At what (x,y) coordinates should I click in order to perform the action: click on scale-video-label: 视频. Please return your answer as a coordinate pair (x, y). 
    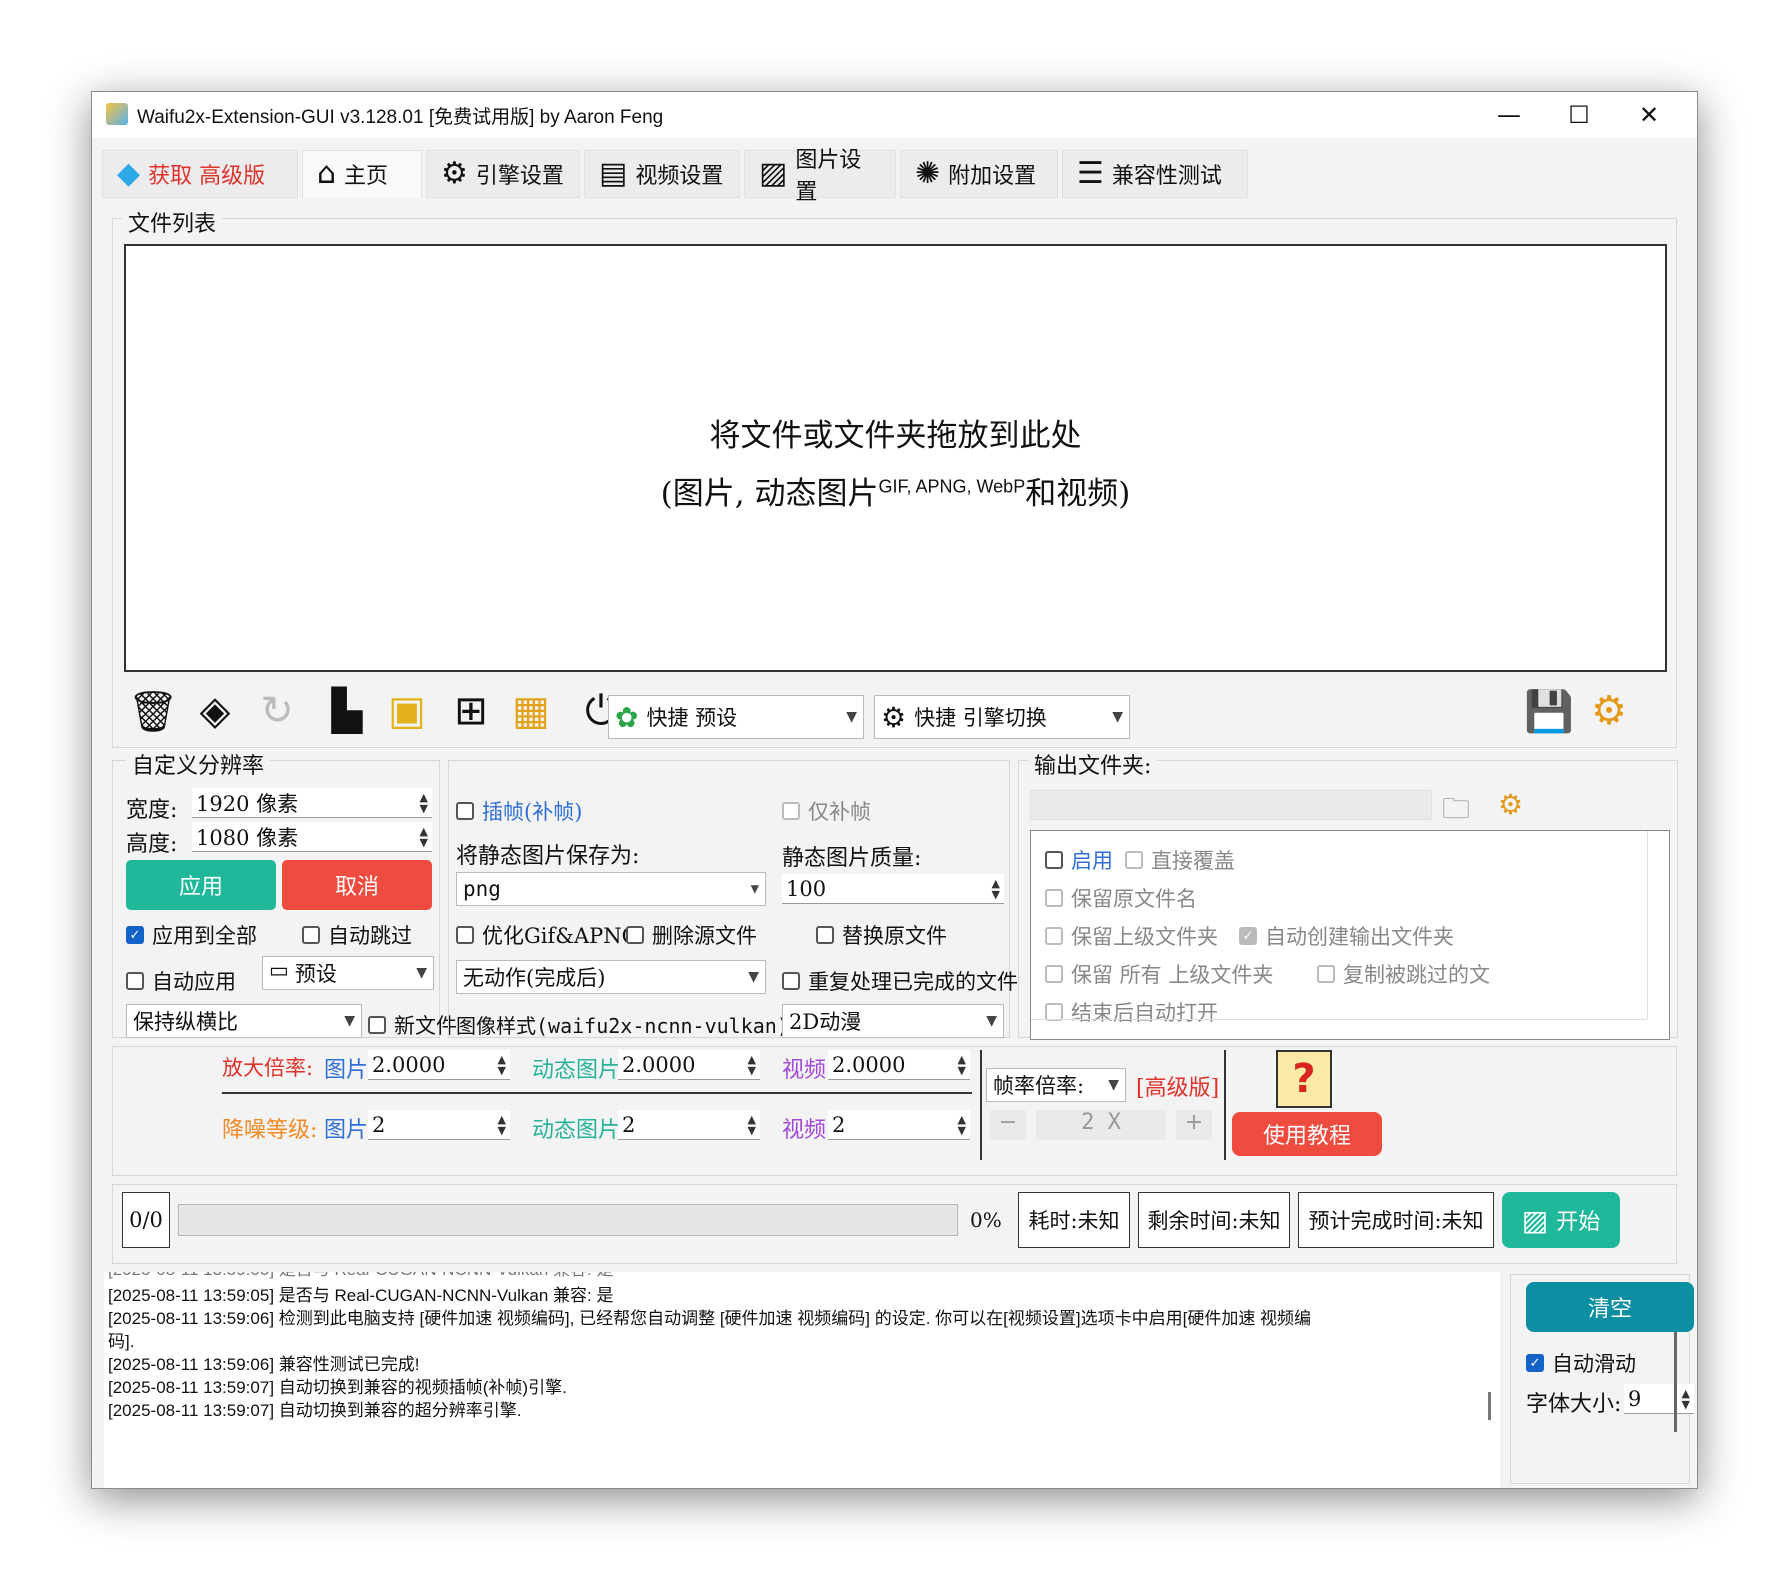
    Looking at the image, I should click on (804, 1070).